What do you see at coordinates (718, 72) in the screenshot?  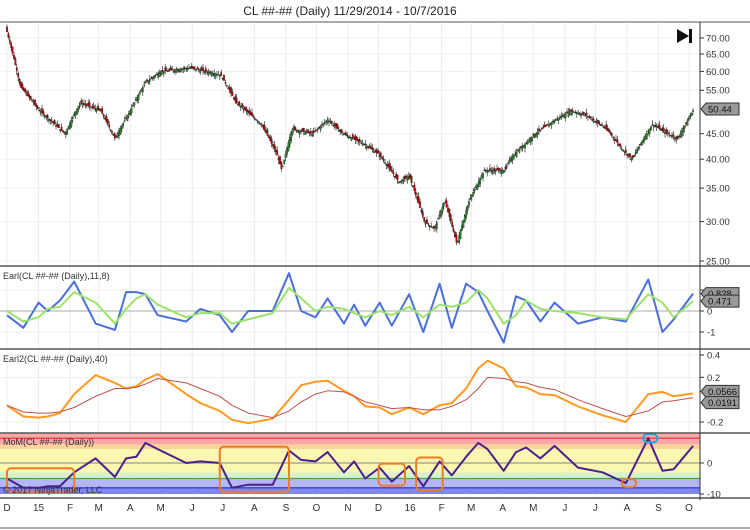 I see `y-tick-label: 60.00` at bounding box center [718, 72].